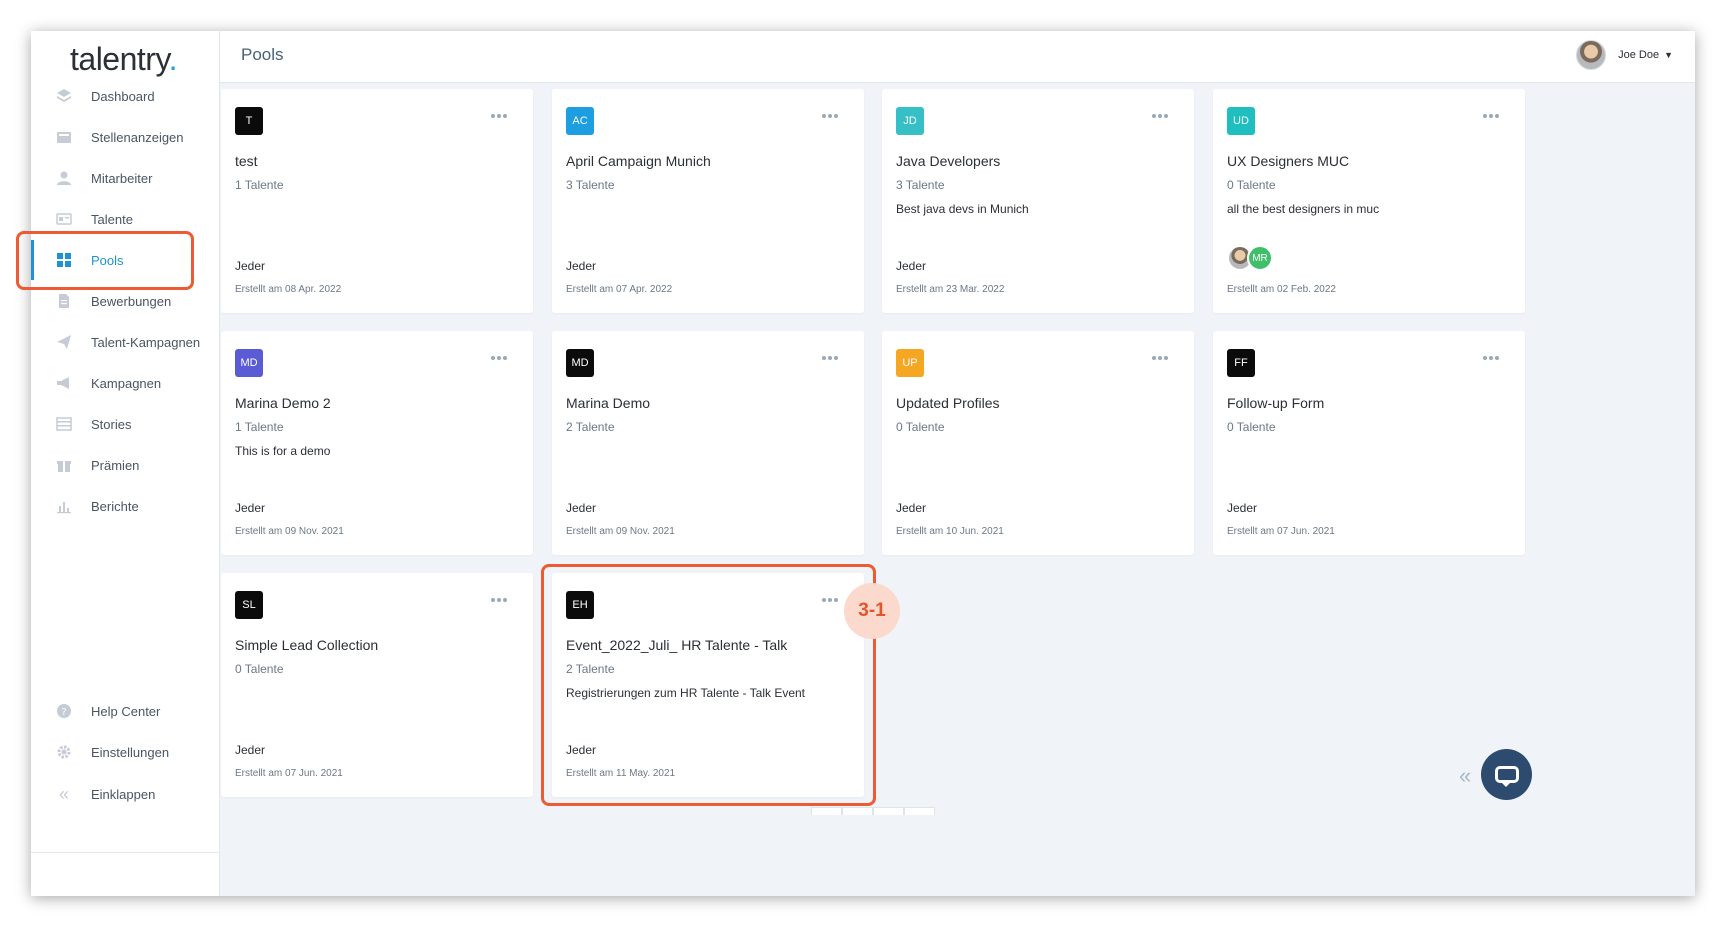 This screenshot has height=926, width=1726. Describe the element at coordinates (125, 383) in the screenshot. I see `sidebar-item-kampagnen: Kampagnen` at that location.